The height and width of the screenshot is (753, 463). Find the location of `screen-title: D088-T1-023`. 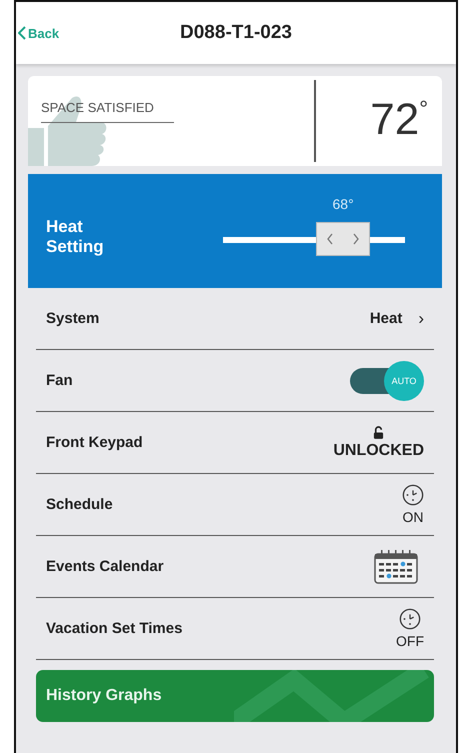

screen-title: D088-T1-023 is located at coordinates (236, 33).